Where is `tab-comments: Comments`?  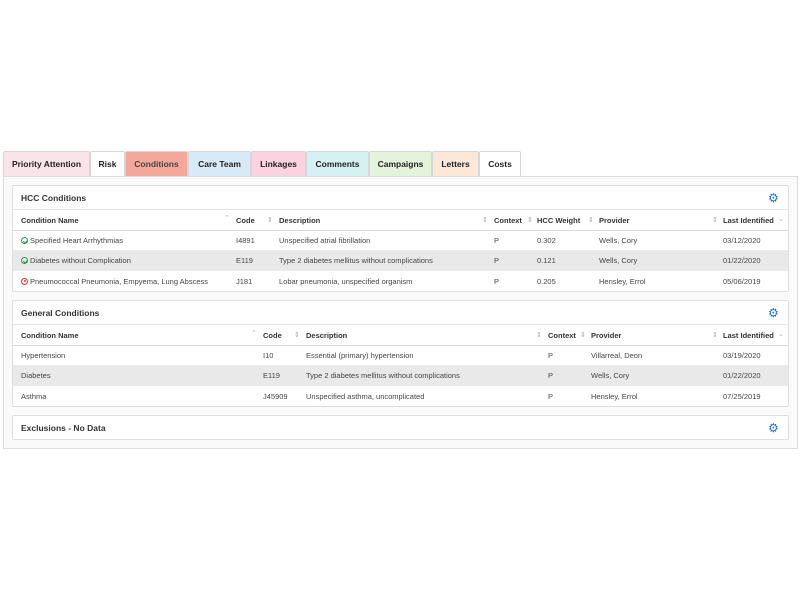 tab-comments: Comments is located at coordinates (337, 163).